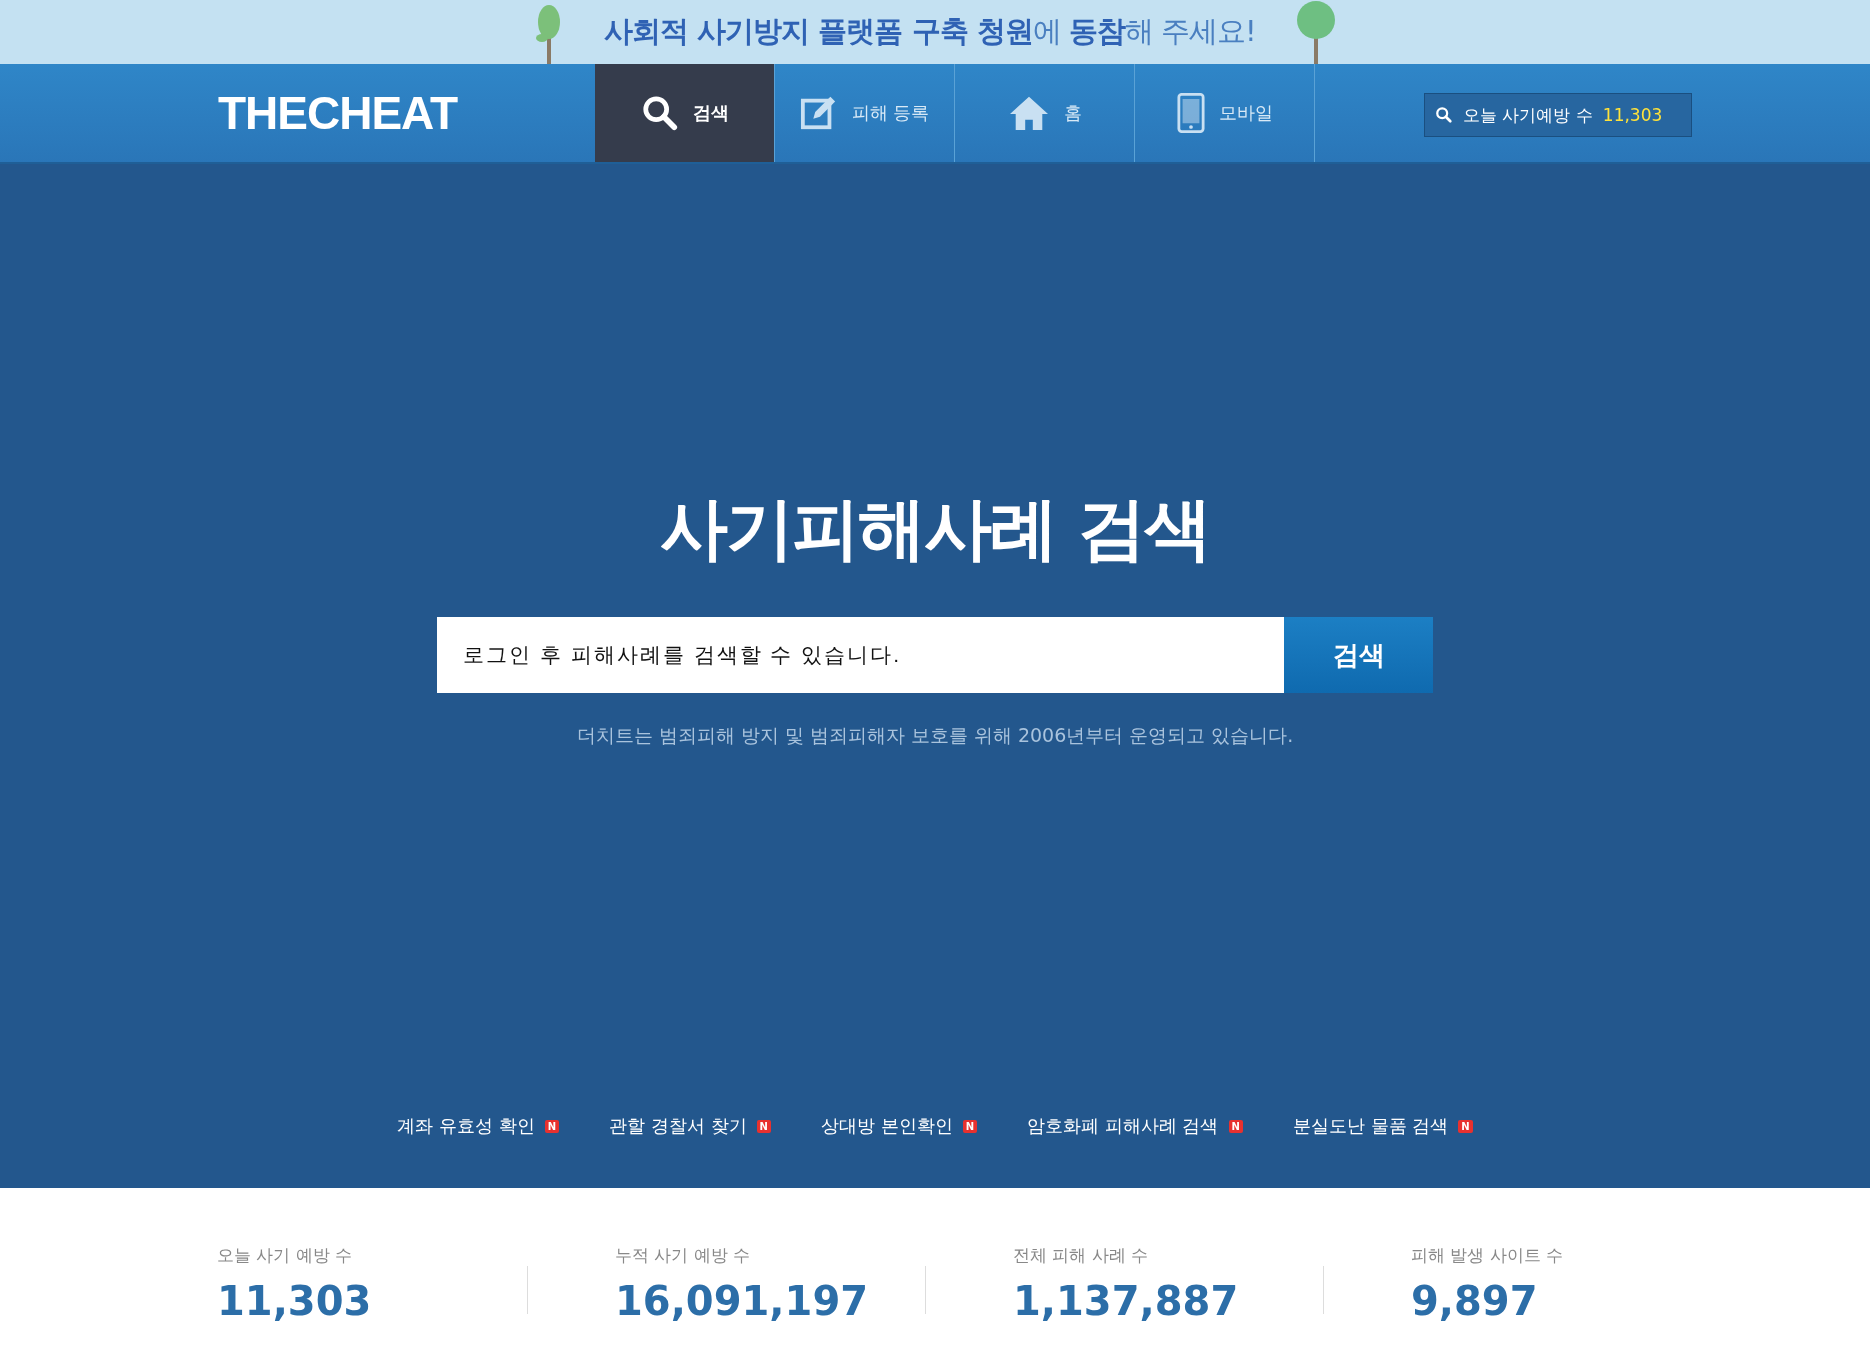 This screenshot has height=1366, width=1870. I want to click on pencil-square-icon, so click(818, 113).